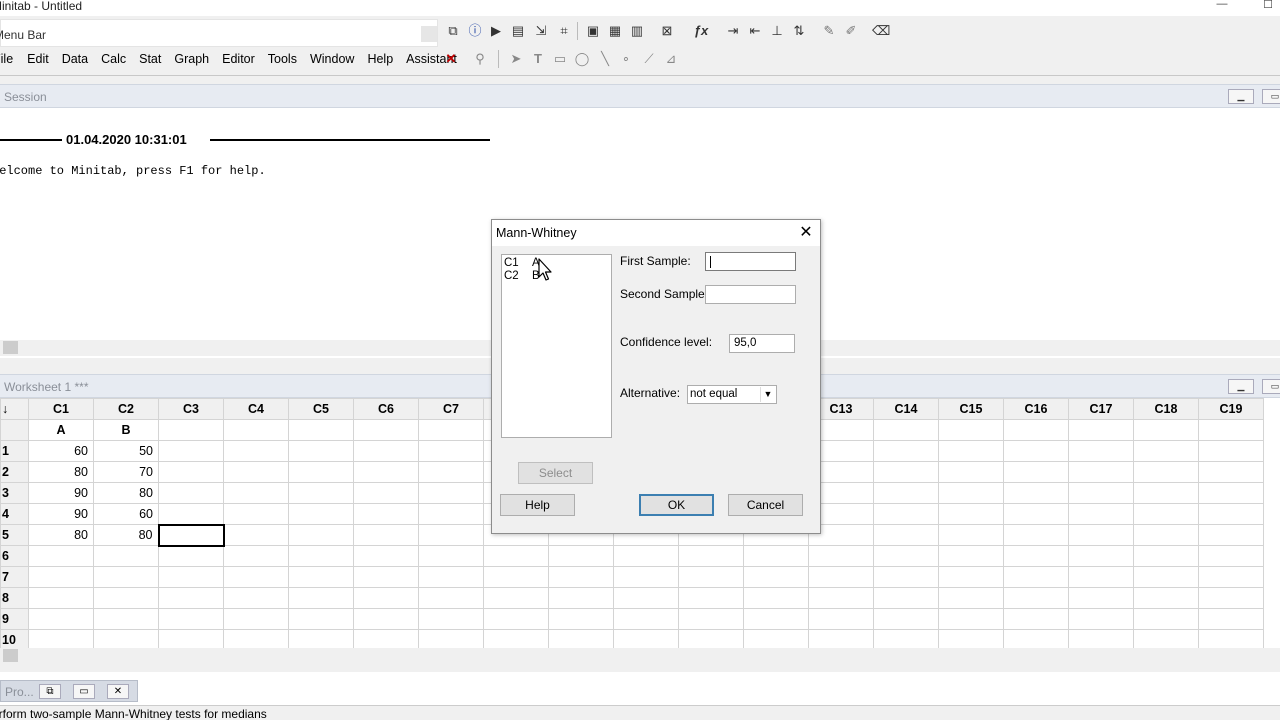  Describe the element at coordinates (38, 59) in the screenshot. I see `menu-edit: Edit` at that location.